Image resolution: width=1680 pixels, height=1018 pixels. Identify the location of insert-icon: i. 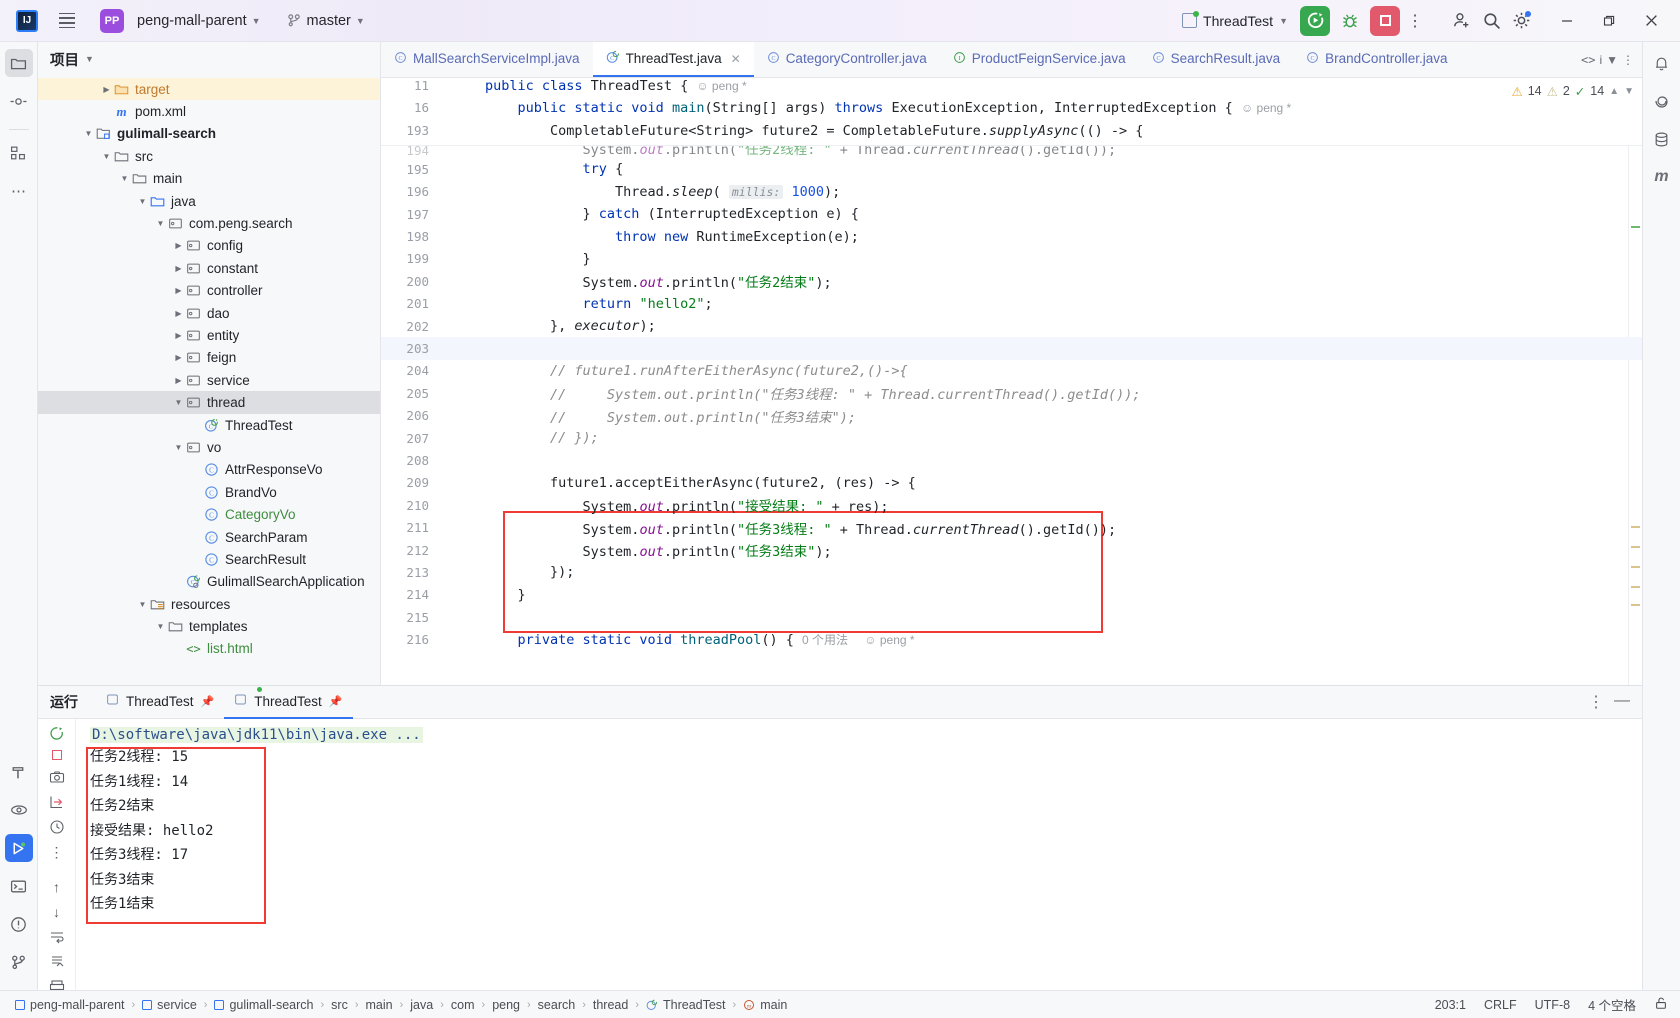
(1600, 60).